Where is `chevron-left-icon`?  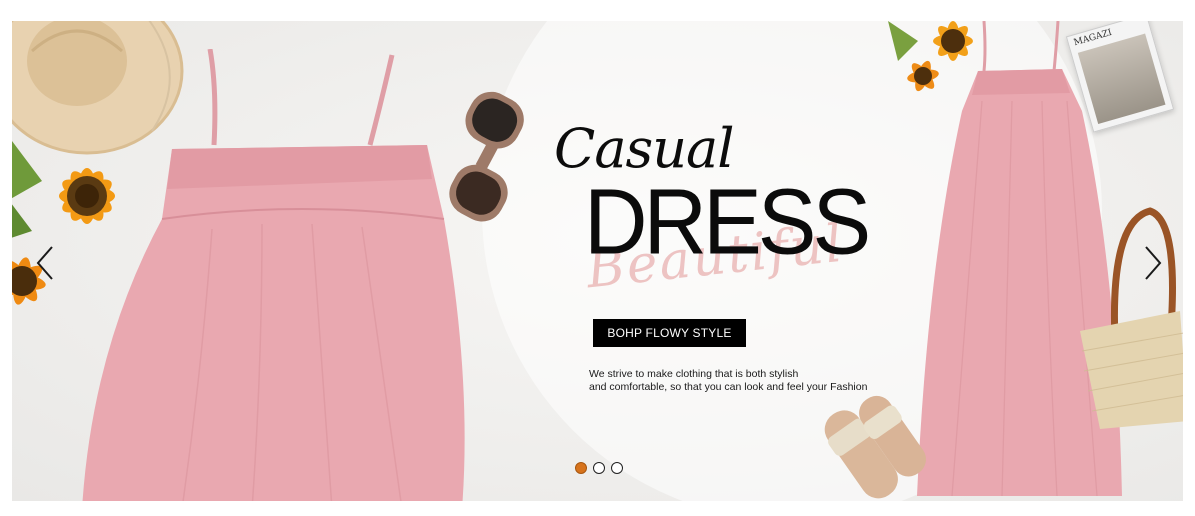 chevron-left-icon is located at coordinates (44, 263).